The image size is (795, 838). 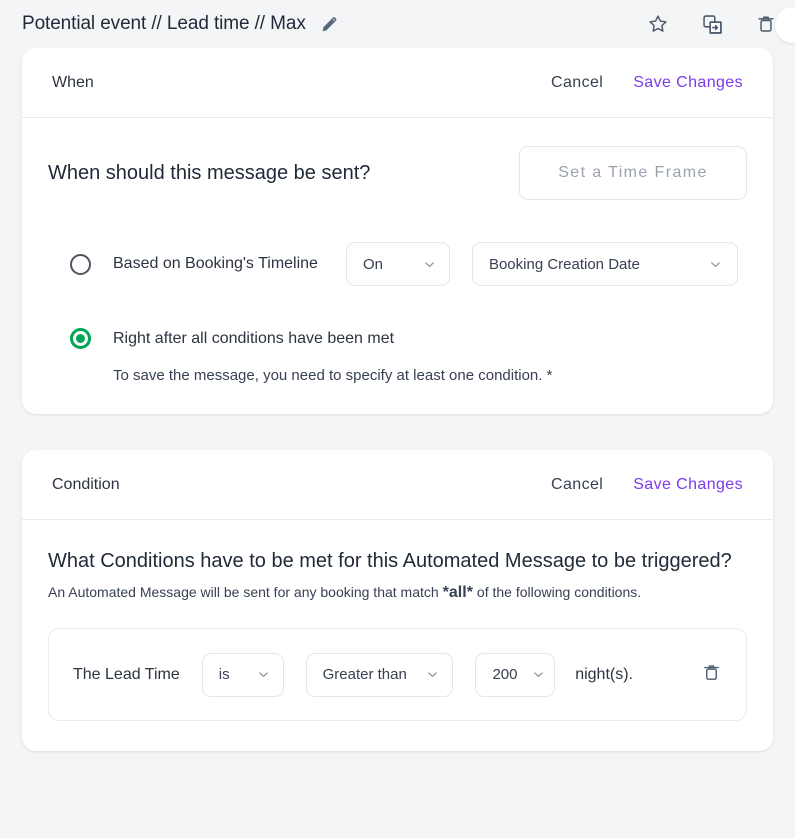 I want to click on condition-cancel-button: Cancel, so click(x=577, y=485).